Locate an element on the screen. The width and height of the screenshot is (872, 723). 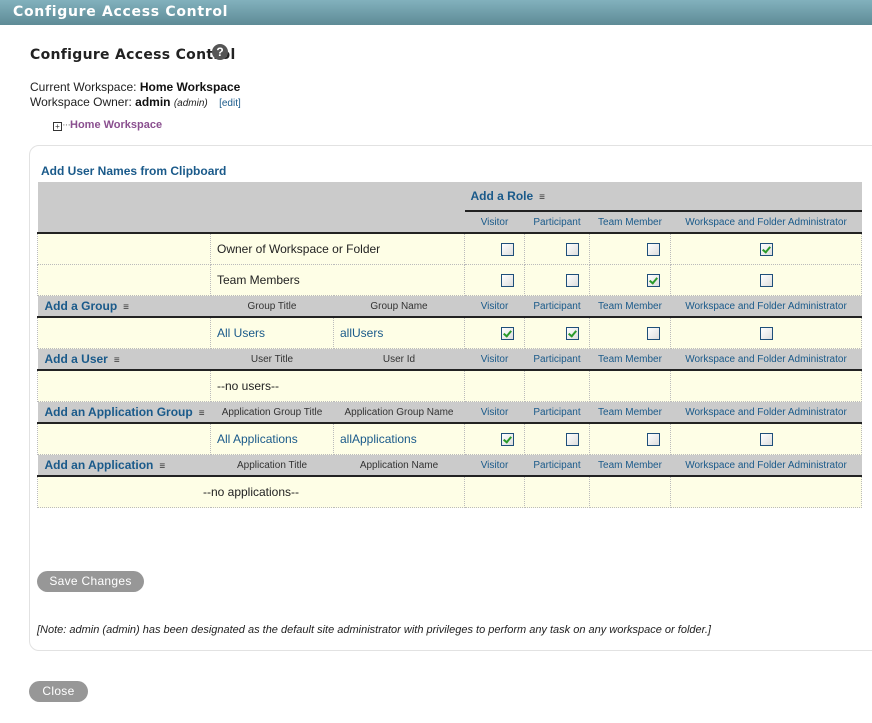
checkbox-owner-team-member is located at coordinates (653, 250).